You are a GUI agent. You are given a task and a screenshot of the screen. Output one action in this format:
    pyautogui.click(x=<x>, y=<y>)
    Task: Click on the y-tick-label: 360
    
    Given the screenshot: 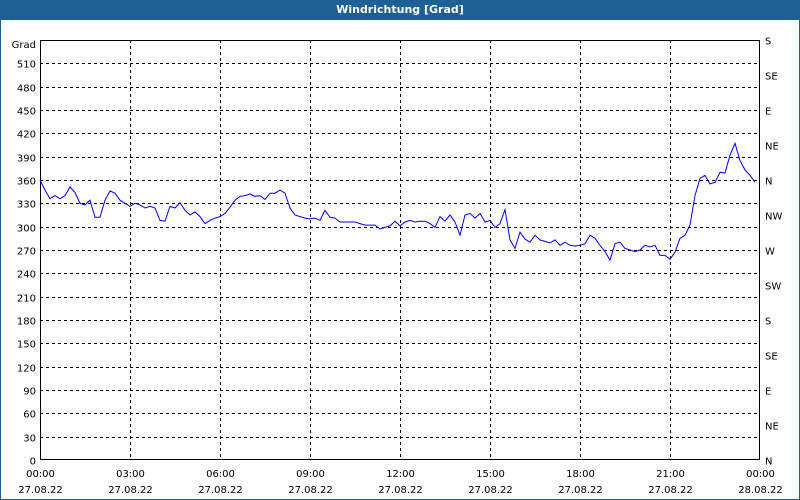 What is the action you would take?
    pyautogui.click(x=26, y=182)
    